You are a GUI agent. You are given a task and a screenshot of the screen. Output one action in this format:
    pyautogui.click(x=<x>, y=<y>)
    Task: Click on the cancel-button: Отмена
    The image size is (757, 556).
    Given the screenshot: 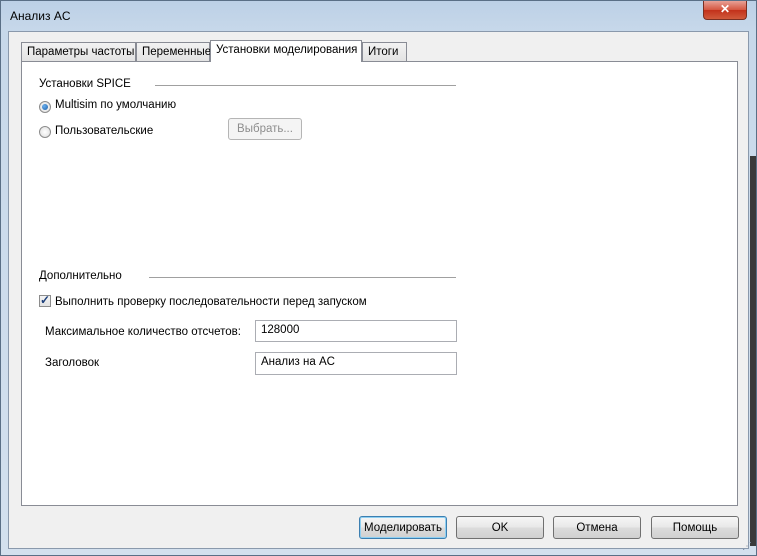 What is the action you would take?
    pyautogui.click(x=597, y=527)
    